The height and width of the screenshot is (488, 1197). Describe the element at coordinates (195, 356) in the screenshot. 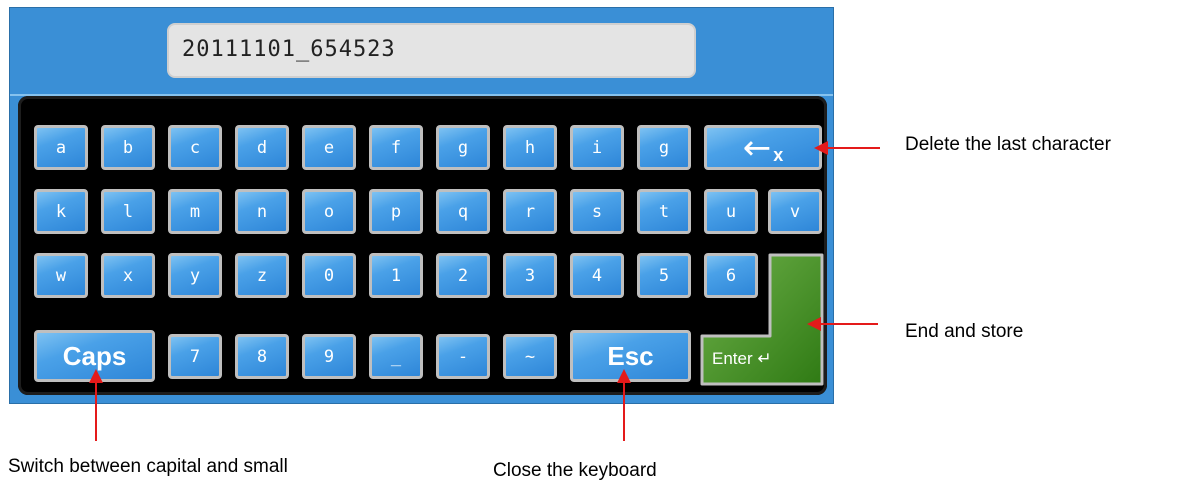

I see `key-7: 7` at that location.